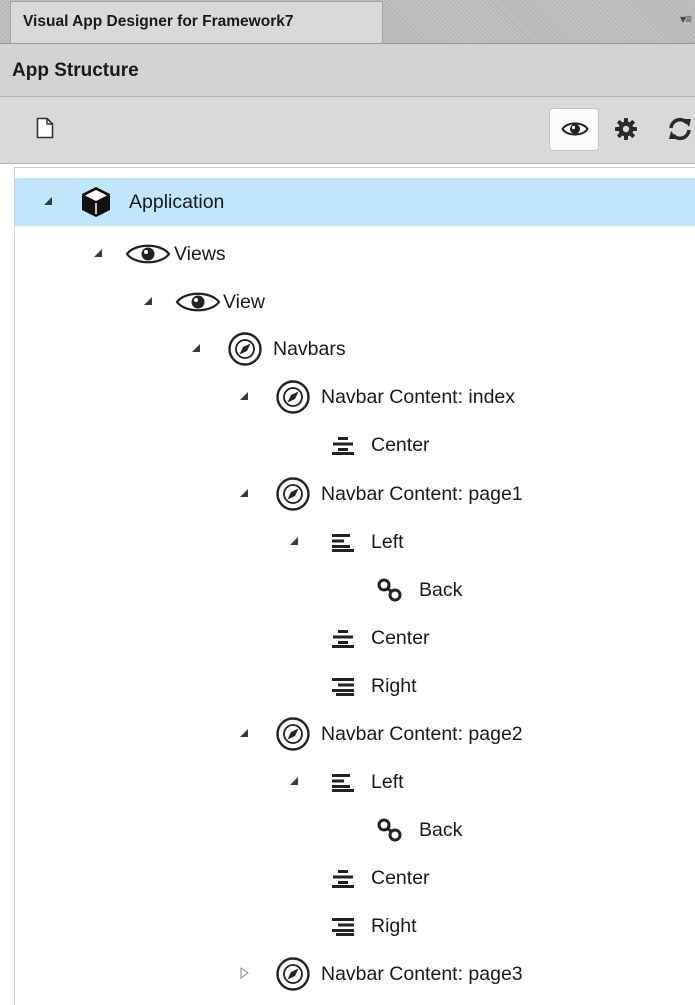 The image size is (695, 1005). I want to click on refresh-icon, so click(680, 129).